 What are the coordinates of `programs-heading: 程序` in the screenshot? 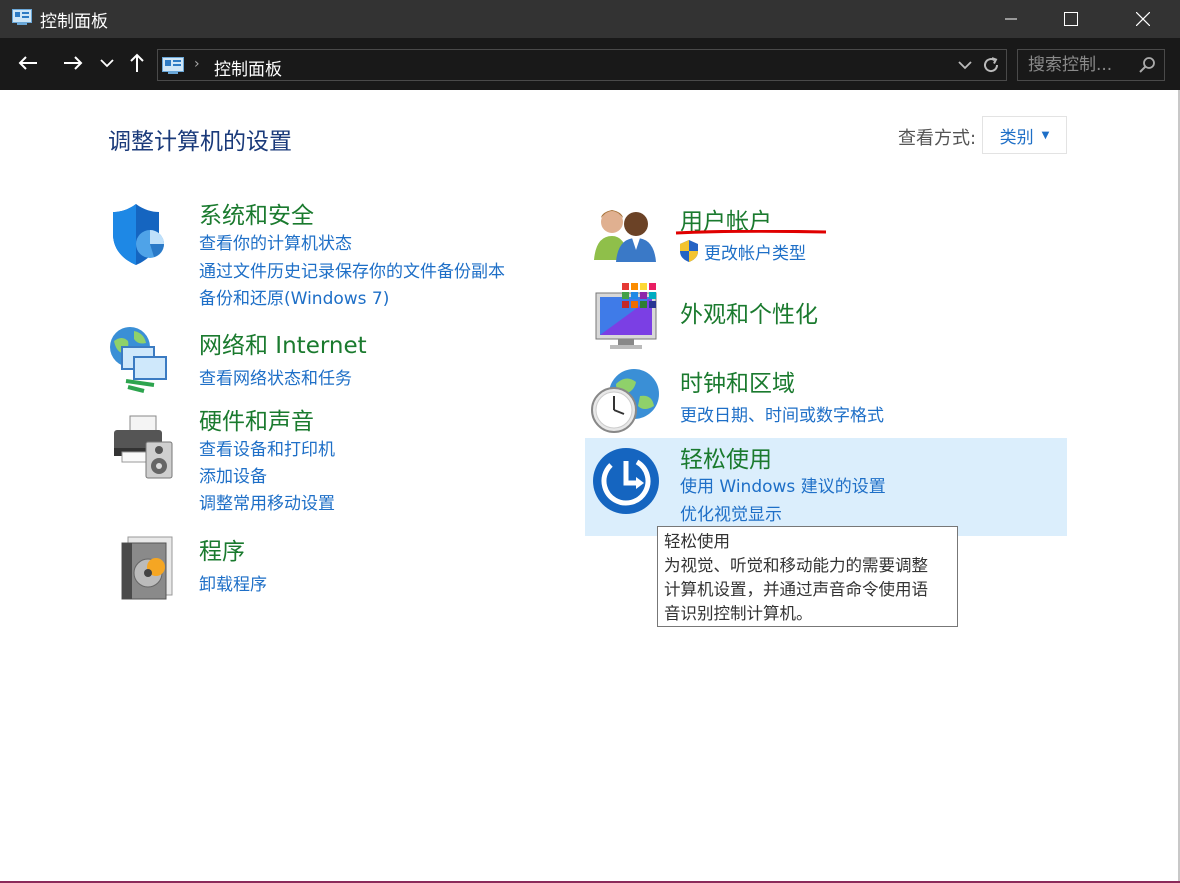 It's located at (222, 549).